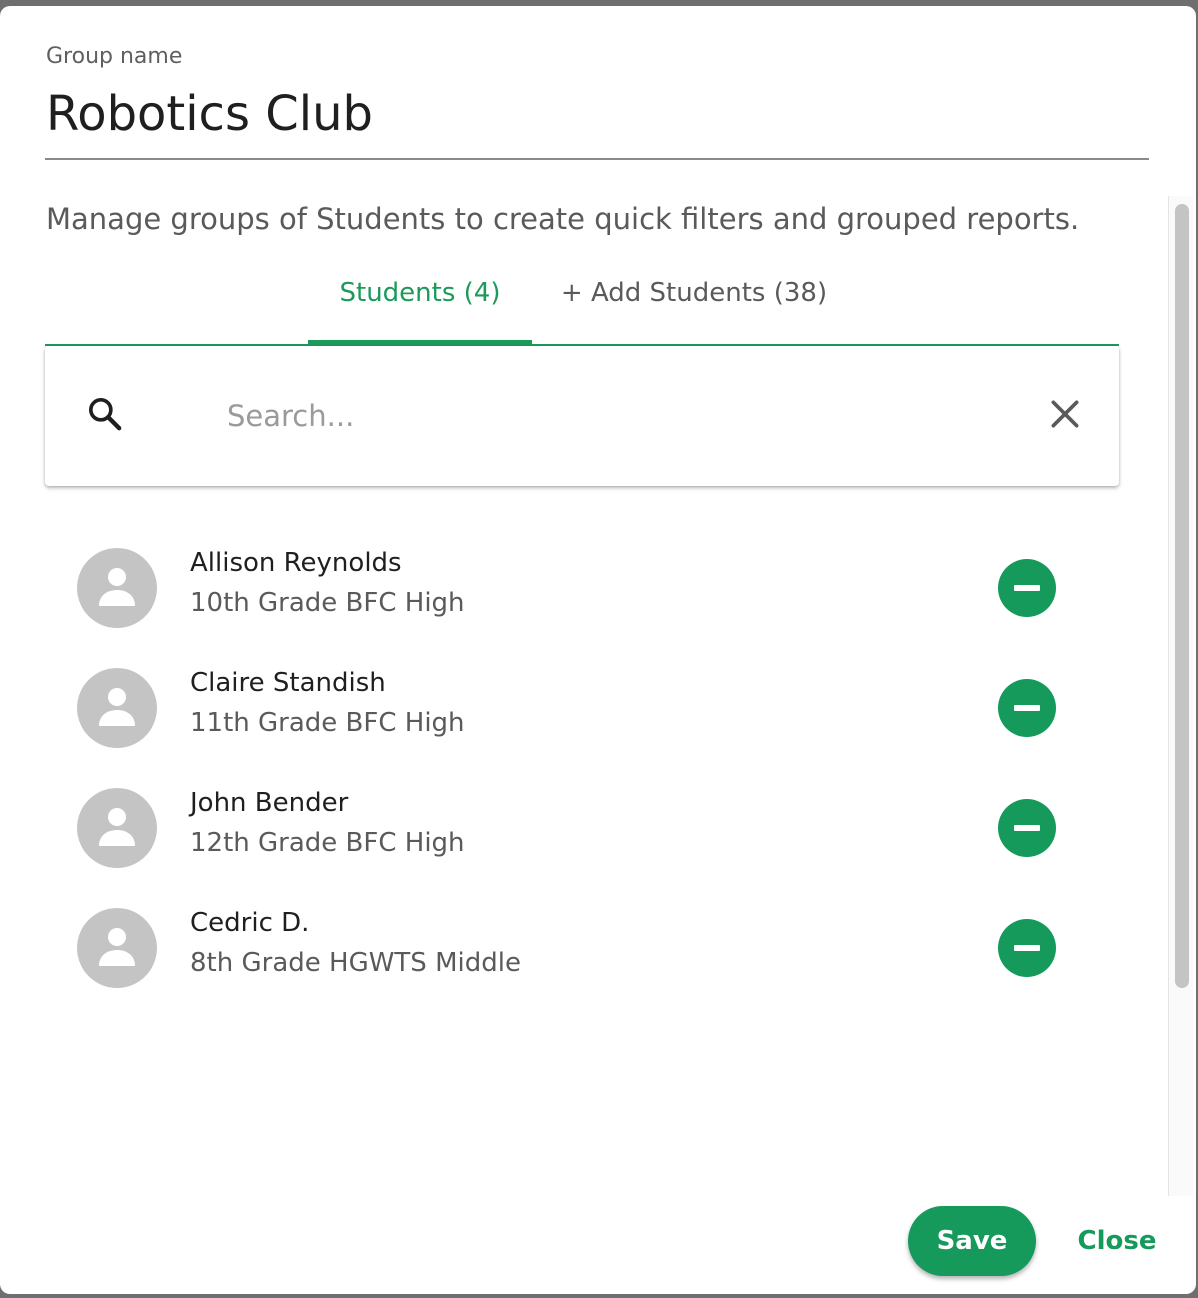 The height and width of the screenshot is (1298, 1198). I want to click on student-detail: 8th Grade HGWTS Middle, so click(355, 963).